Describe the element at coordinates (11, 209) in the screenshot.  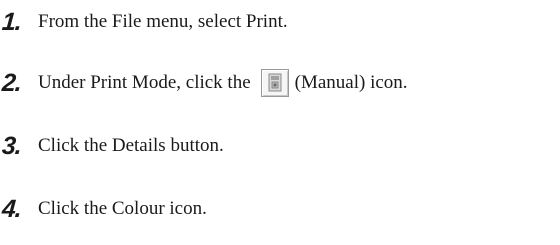
I see `step-number: 4.` at that location.